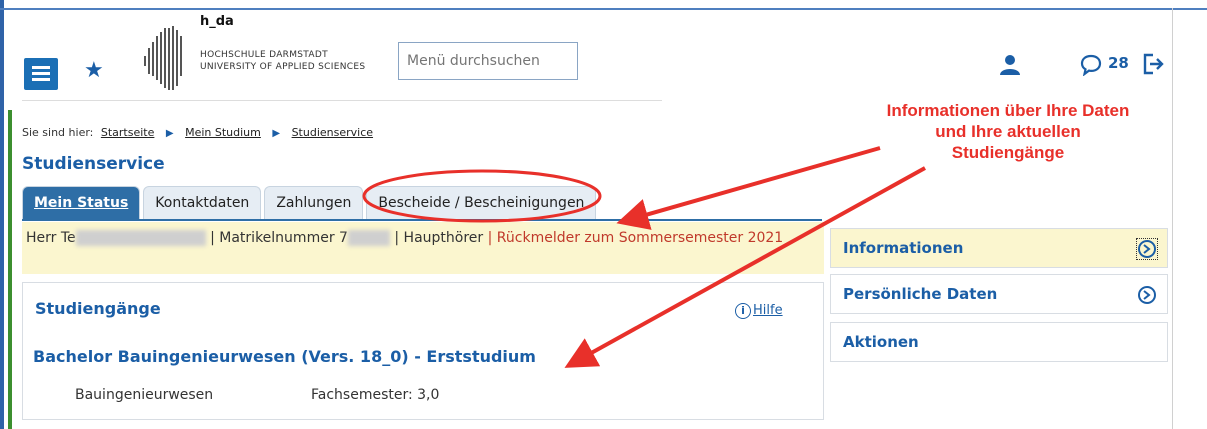 The width and height of the screenshot is (1207, 429). I want to click on breadcrumb-startseite: Startseite, so click(128, 132).